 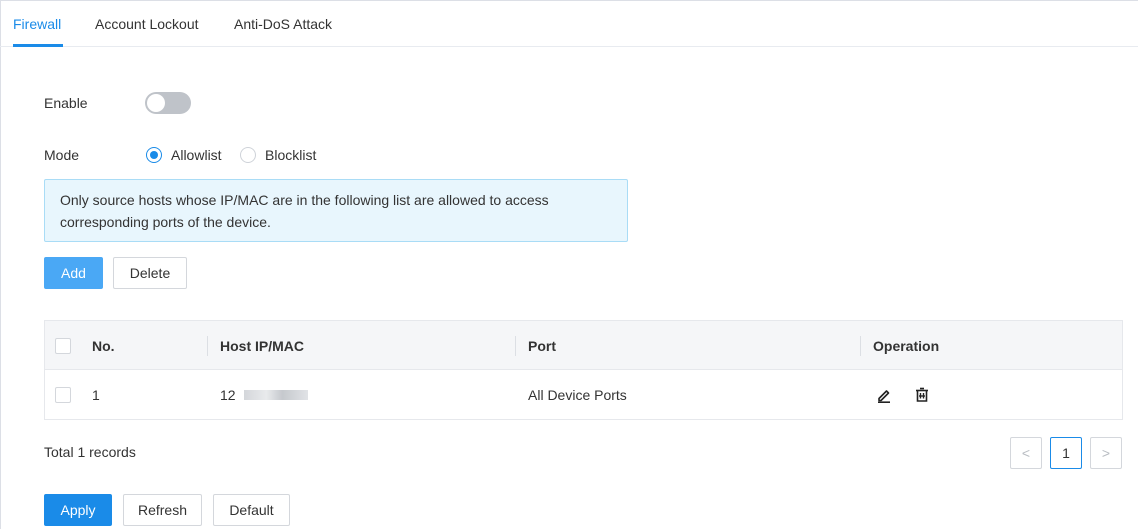 I want to click on apply-button: Apply, so click(x=78, y=510).